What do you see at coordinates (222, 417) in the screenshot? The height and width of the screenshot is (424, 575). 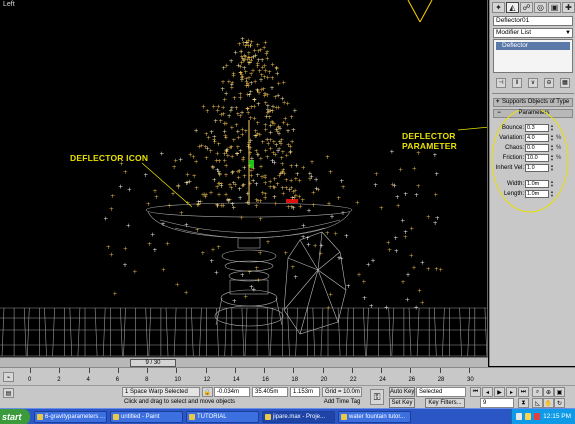 I see `taskbar-task: TUTORIAL` at bounding box center [222, 417].